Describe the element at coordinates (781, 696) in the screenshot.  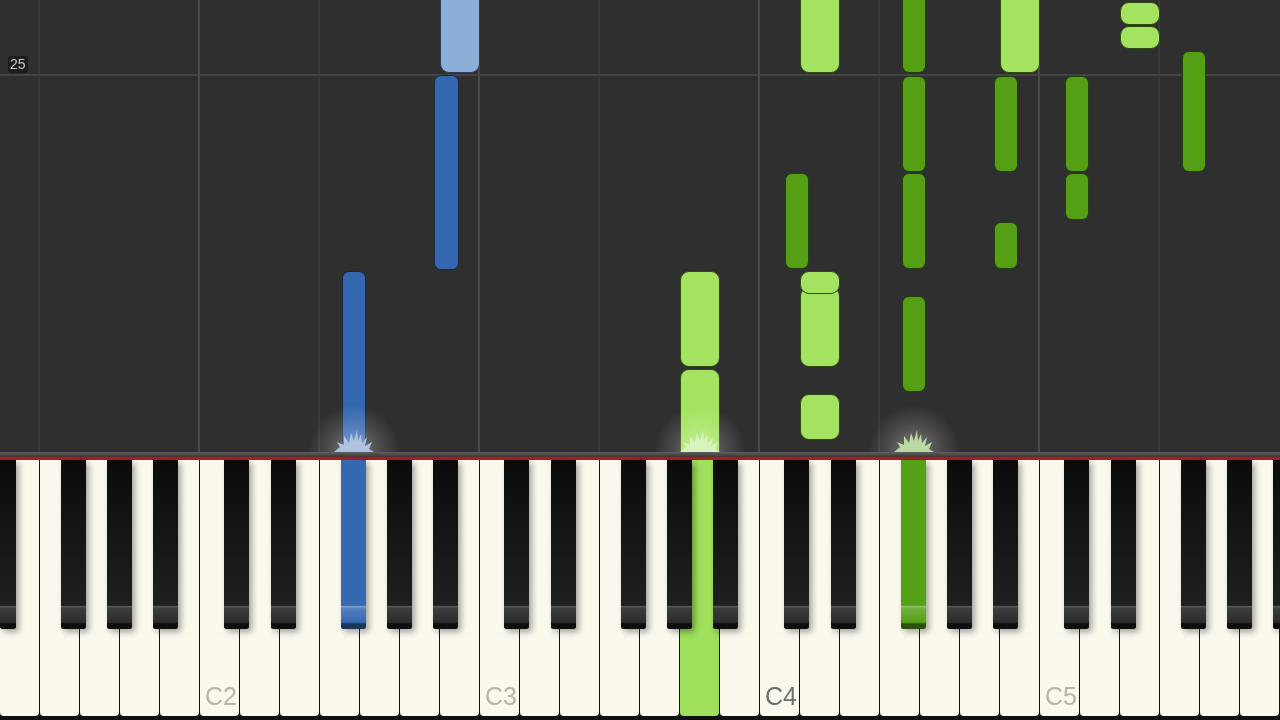
I see `octave-label: C4` at that location.